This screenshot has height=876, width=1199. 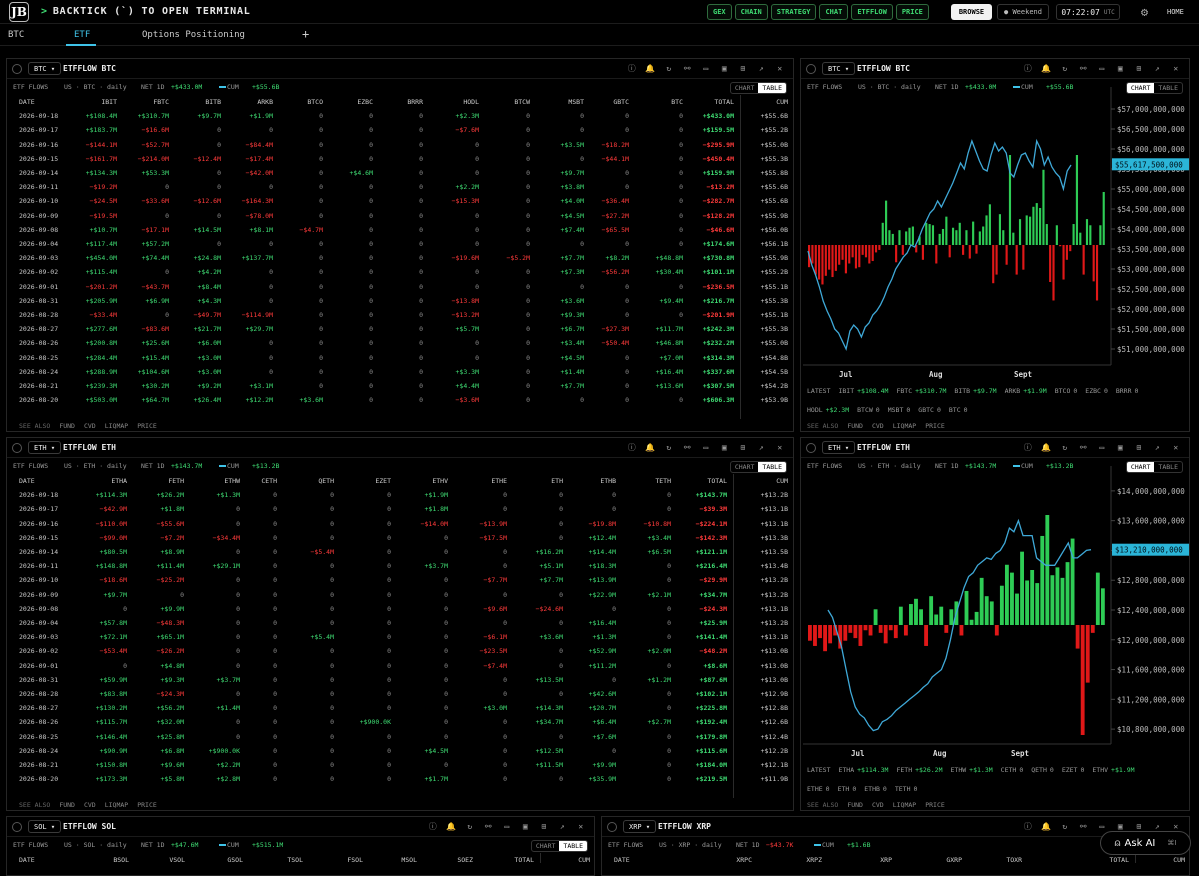 I want to click on cum-flow-line, so click(x=959, y=625).